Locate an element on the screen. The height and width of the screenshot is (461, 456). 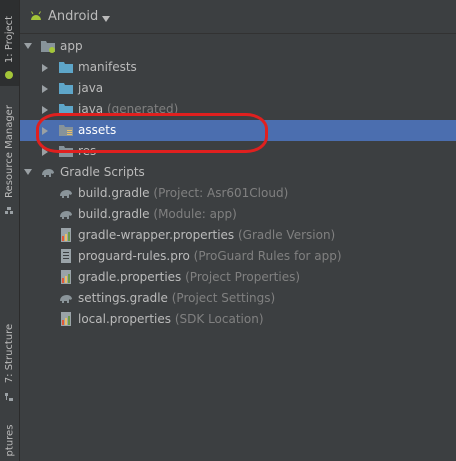
tree-item-name: proguard-rules.pro is located at coordinates (134, 256).